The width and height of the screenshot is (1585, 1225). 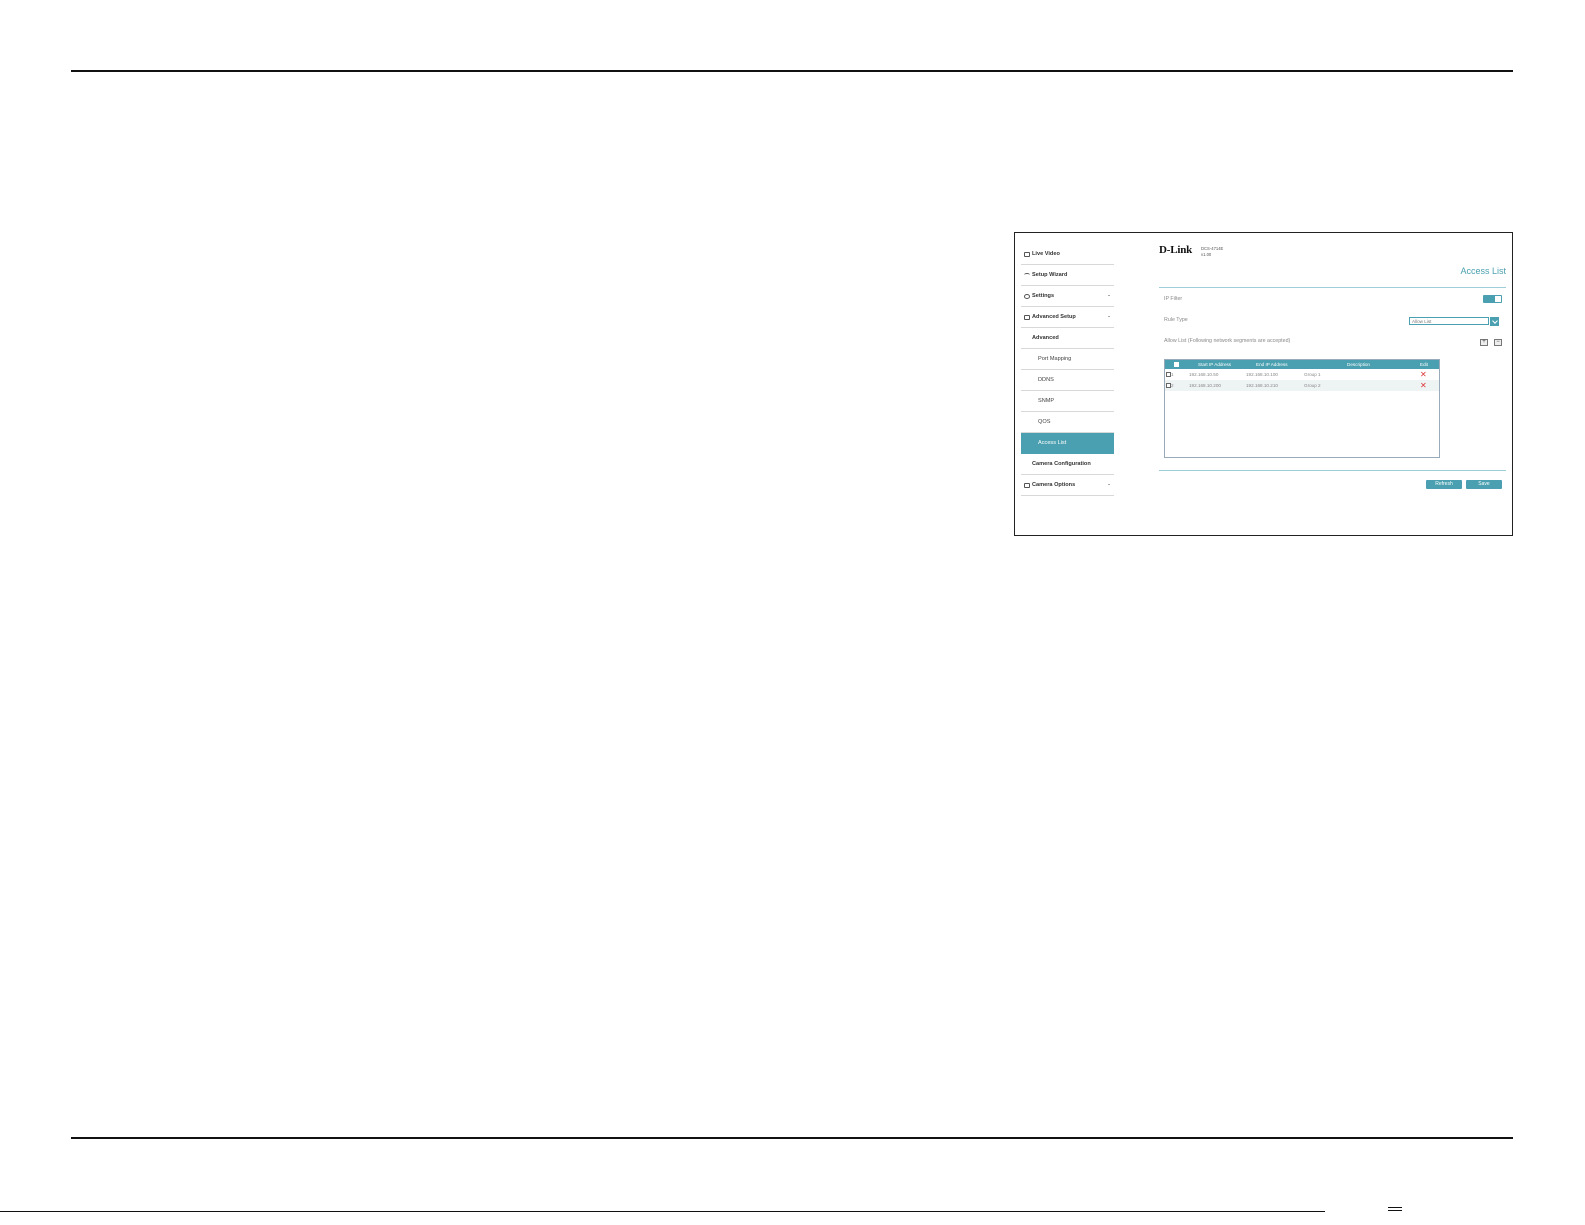 I want to click on sidebar-item-label: Port Mapping, so click(x=1055, y=359).